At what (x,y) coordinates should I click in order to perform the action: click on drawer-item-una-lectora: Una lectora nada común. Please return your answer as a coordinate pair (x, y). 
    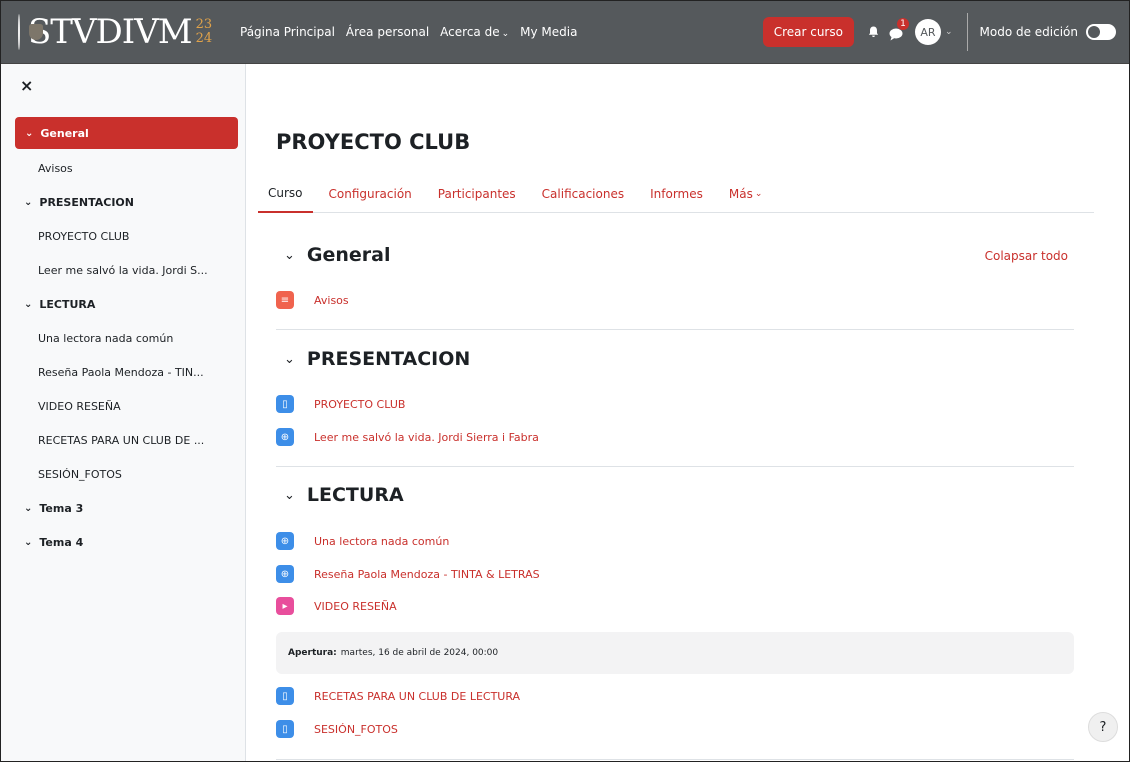
    Looking at the image, I should click on (123, 338).